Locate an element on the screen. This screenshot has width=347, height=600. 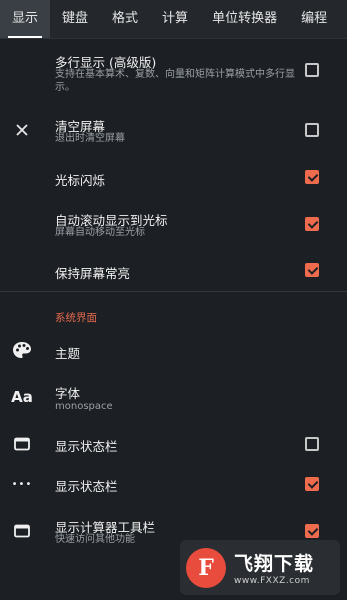
setting-subtitle: 退出时清空屏幕 is located at coordinates (90, 138).